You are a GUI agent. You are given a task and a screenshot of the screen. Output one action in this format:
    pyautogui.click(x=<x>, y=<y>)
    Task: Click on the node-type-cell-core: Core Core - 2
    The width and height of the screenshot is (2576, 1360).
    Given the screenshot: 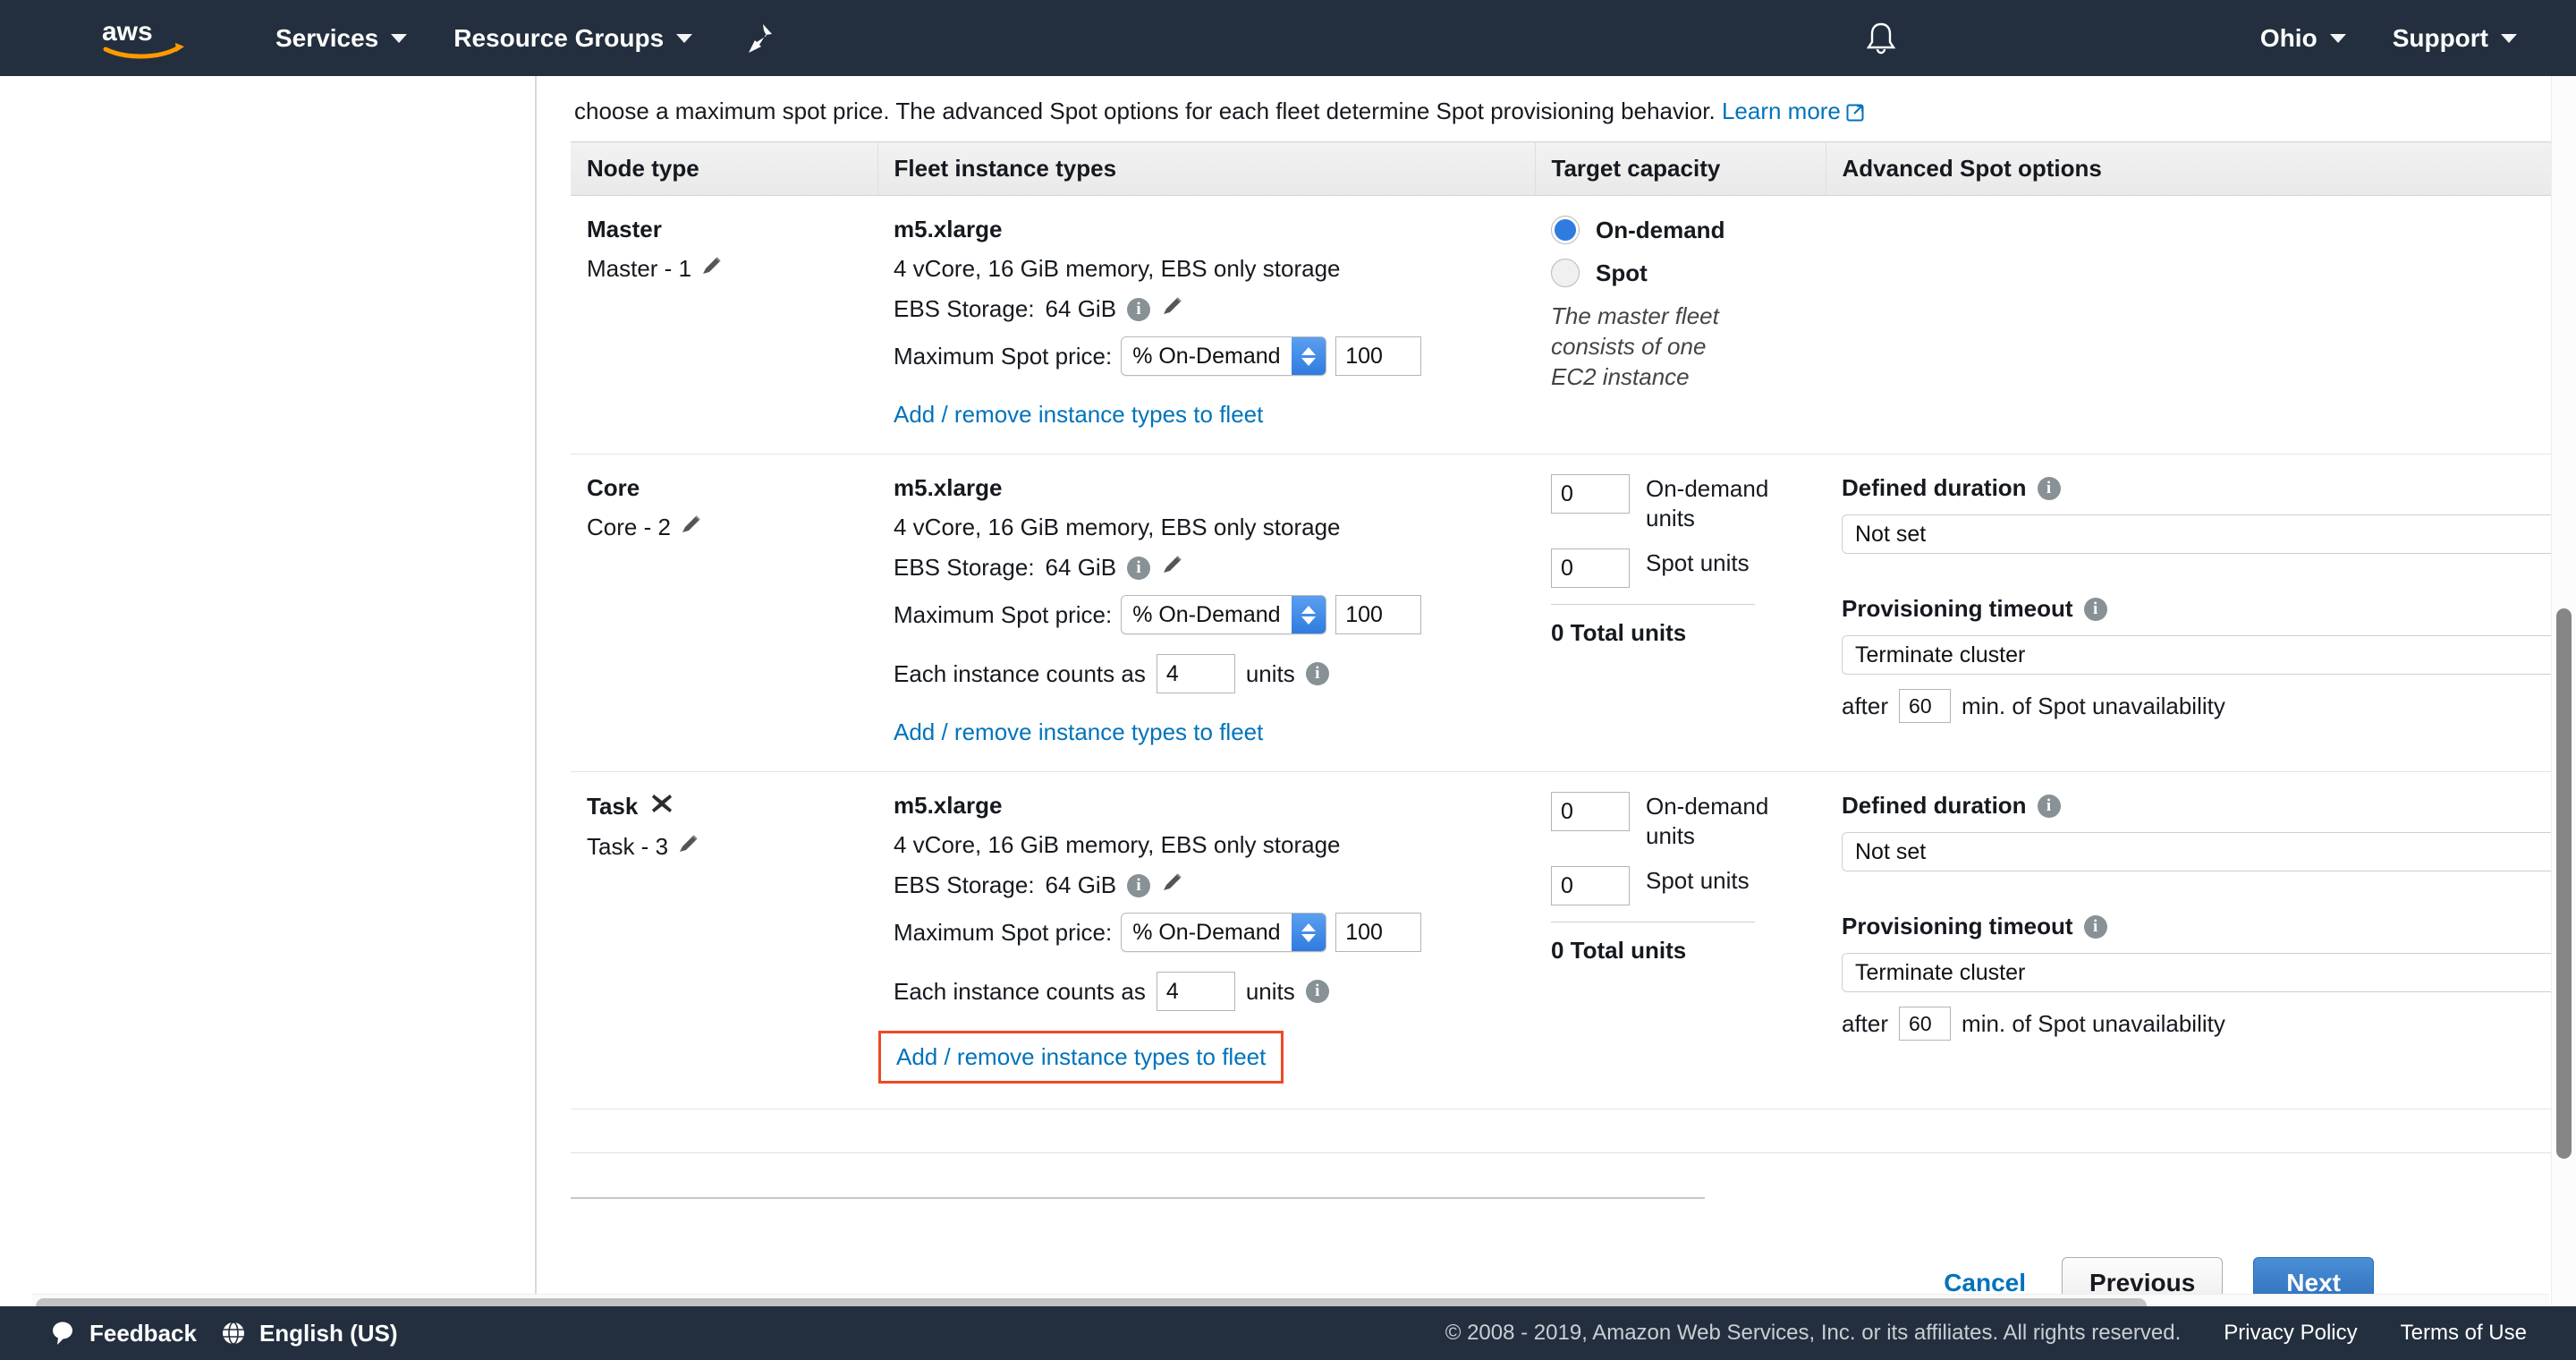 What is the action you would take?
    pyautogui.click(x=724, y=613)
    